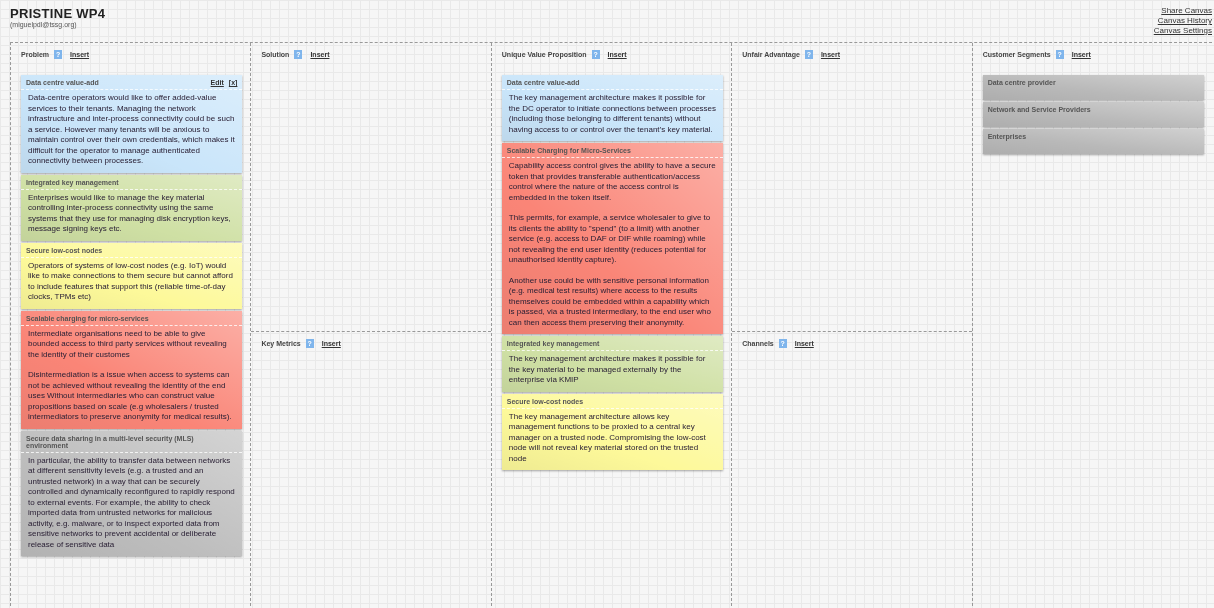 The height and width of the screenshot is (608, 1214). I want to click on note-text: Another use could be with sensitive personal information (e.g. medical test results) where access to the results themselves could be embedded within a capability which is passed, via a trusted intermediary, to the end user who can then access them preserving their anonymity., so click(610, 301).